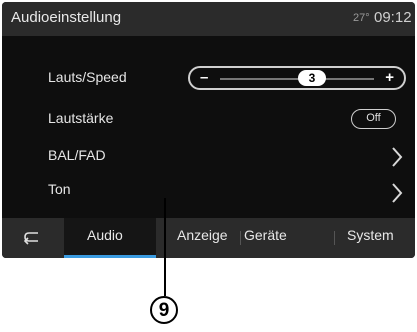 The width and height of the screenshot is (417, 332). What do you see at coordinates (373, 119) in the screenshot?
I see `loudness-toggle: Off` at bounding box center [373, 119].